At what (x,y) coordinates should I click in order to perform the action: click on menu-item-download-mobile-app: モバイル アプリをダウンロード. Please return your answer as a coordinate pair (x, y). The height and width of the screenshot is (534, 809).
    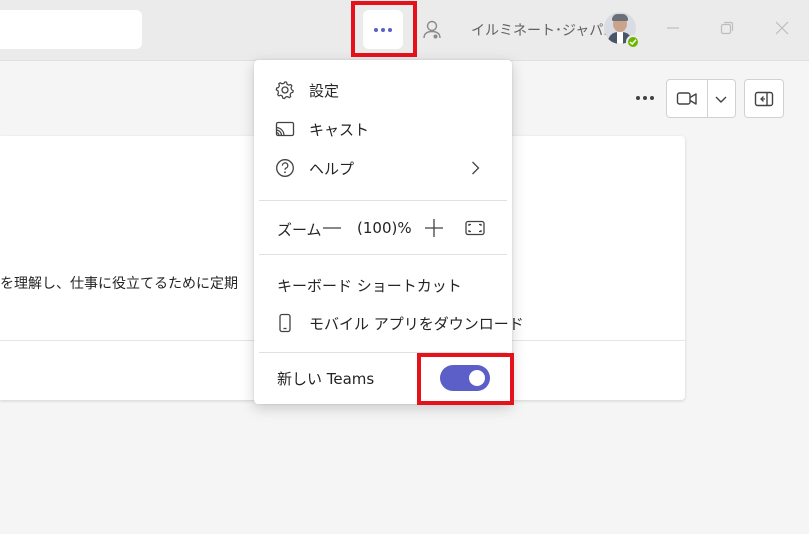
    Looking at the image, I should click on (389, 323).